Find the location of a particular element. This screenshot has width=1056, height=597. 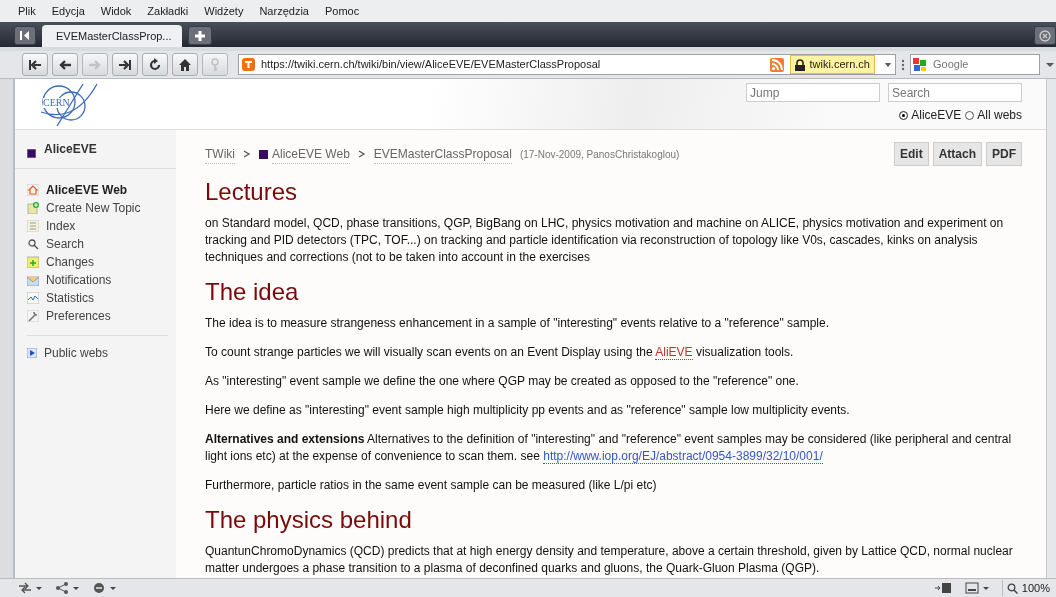

url-link: http://www.iop.org/EJ/abstract/0954-3899/32/10/001/ is located at coordinates (683, 456).